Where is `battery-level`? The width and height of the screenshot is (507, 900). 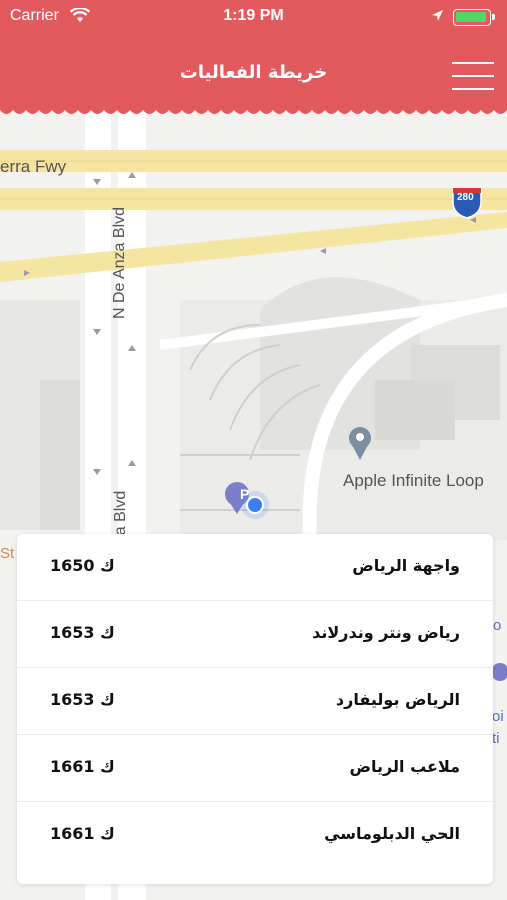
battery-level is located at coordinates (471, 17).